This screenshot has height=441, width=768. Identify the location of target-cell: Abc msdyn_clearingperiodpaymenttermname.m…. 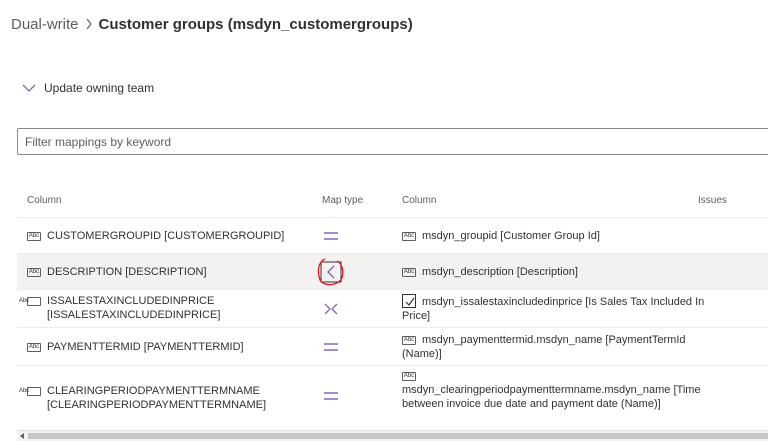
(552, 391).